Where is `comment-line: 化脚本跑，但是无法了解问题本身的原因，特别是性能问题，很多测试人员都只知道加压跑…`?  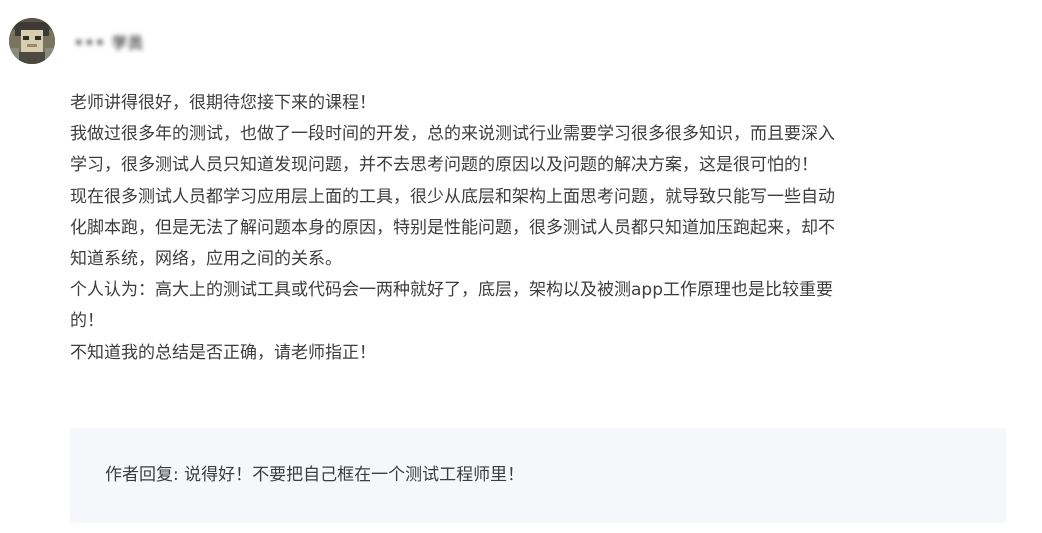 comment-line: 化脚本跑，但是无法了解问题本身的原因，特别是性能问题，很多测试人员都只知道加压跑… is located at coordinates (452, 227).